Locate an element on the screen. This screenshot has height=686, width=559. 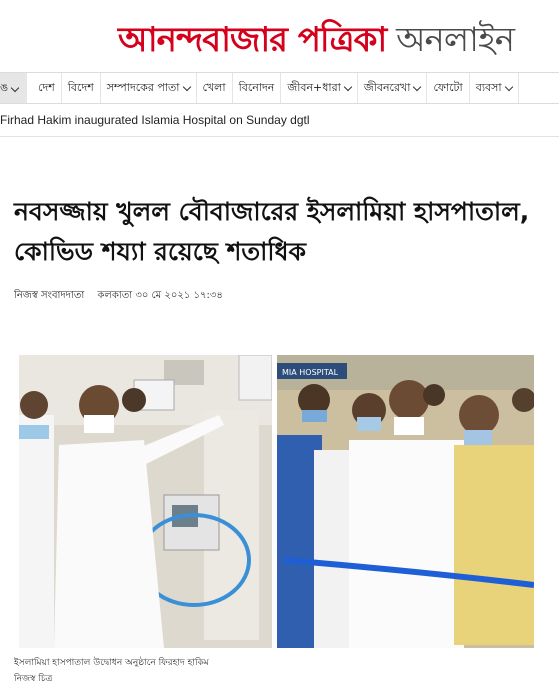
logo-online-text: অনলাইন is located at coordinates (450, 40).